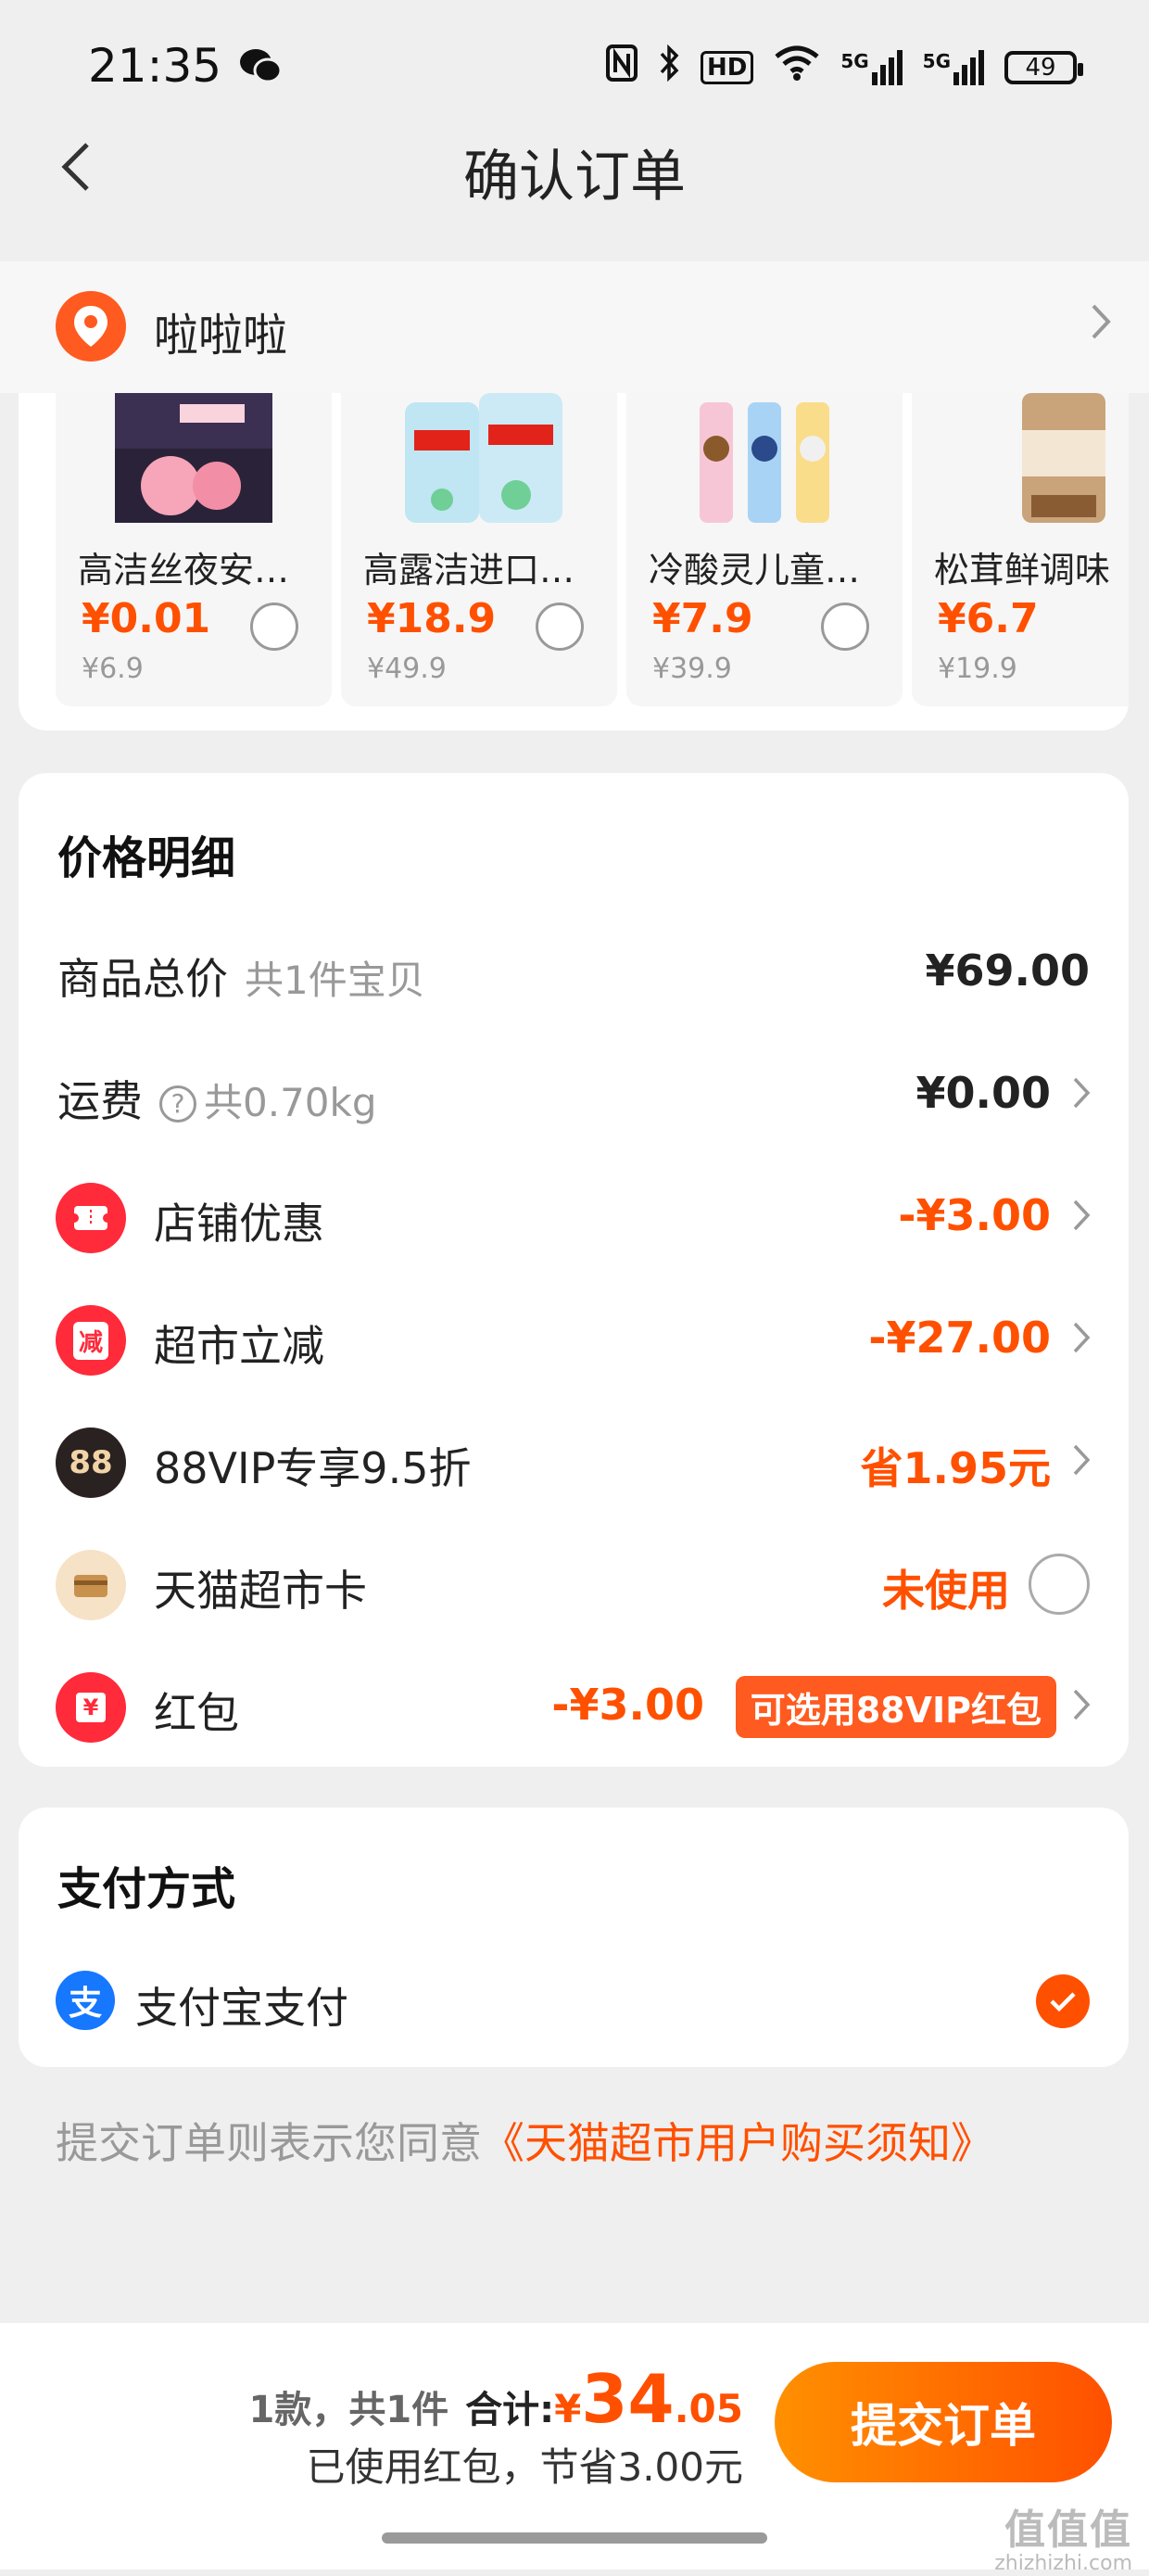  I want to click on vip-red-packet-badge: 可选用88VIP红包, so click(895, 1707).